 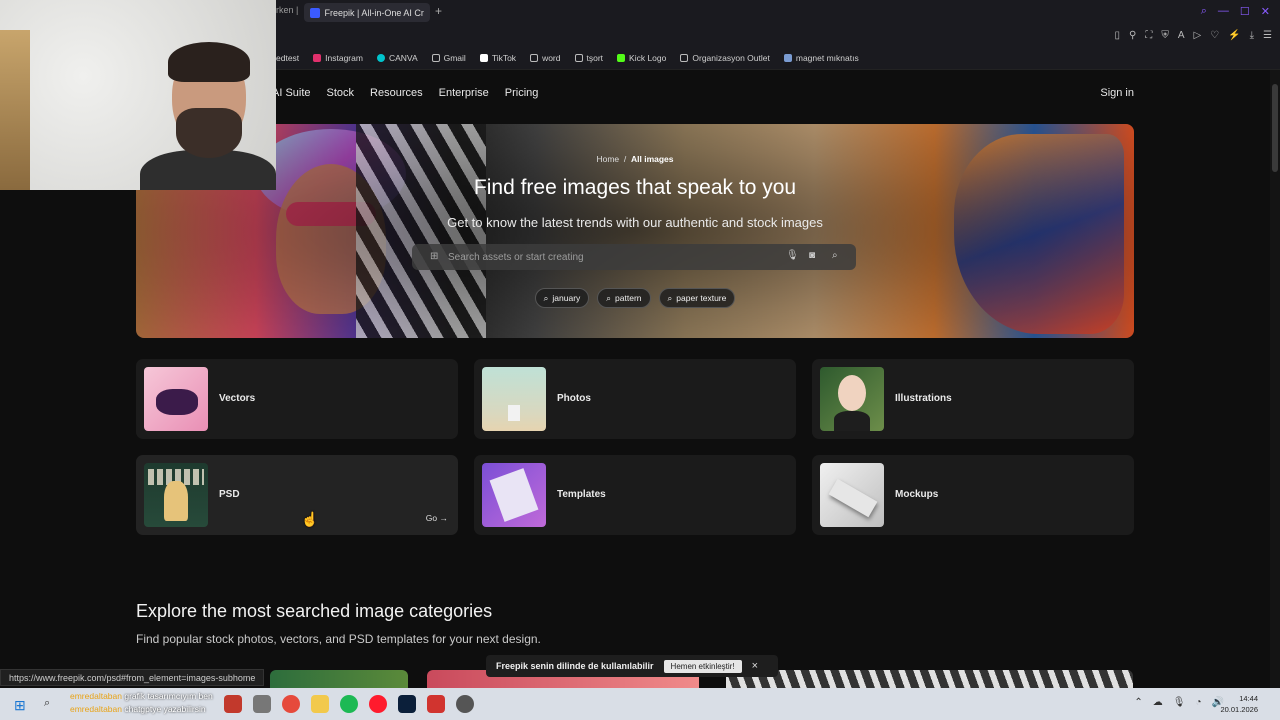 I want to click on chevron-up-icon: ⌃, so click(x=1138, y=702).